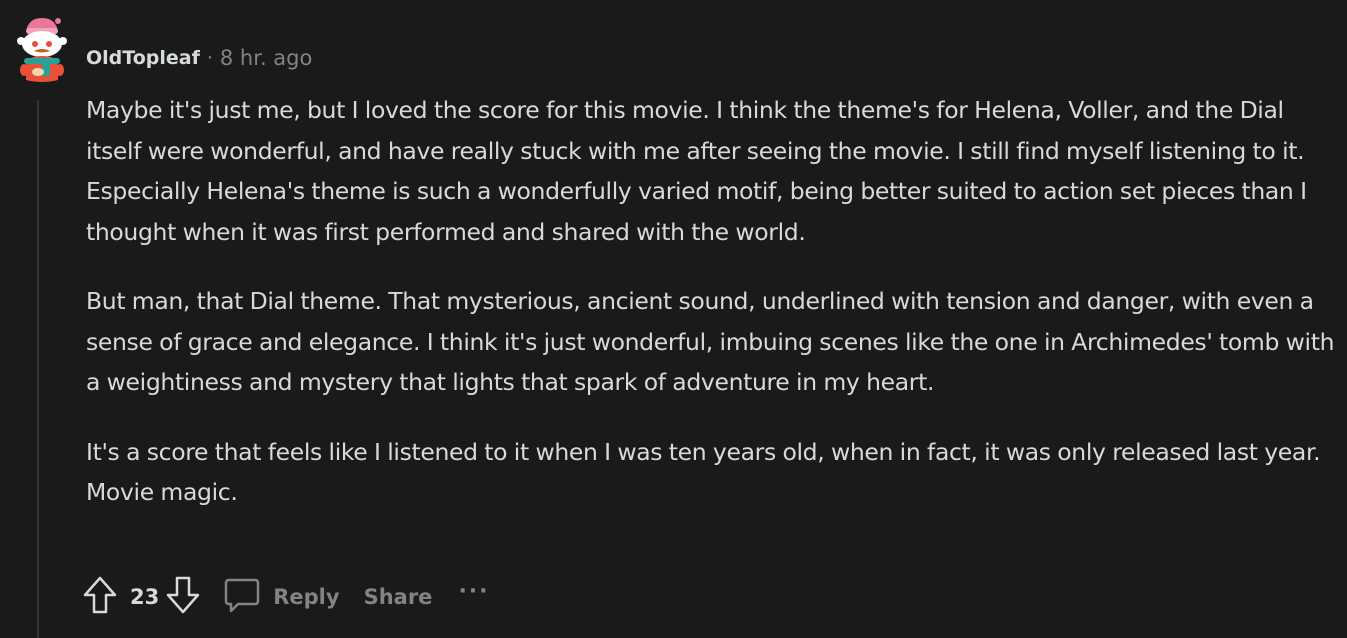 Image resolution: width=1347 pixels, height=638 pixels. I want to click on thread-collapse-line, so click(38, 369).